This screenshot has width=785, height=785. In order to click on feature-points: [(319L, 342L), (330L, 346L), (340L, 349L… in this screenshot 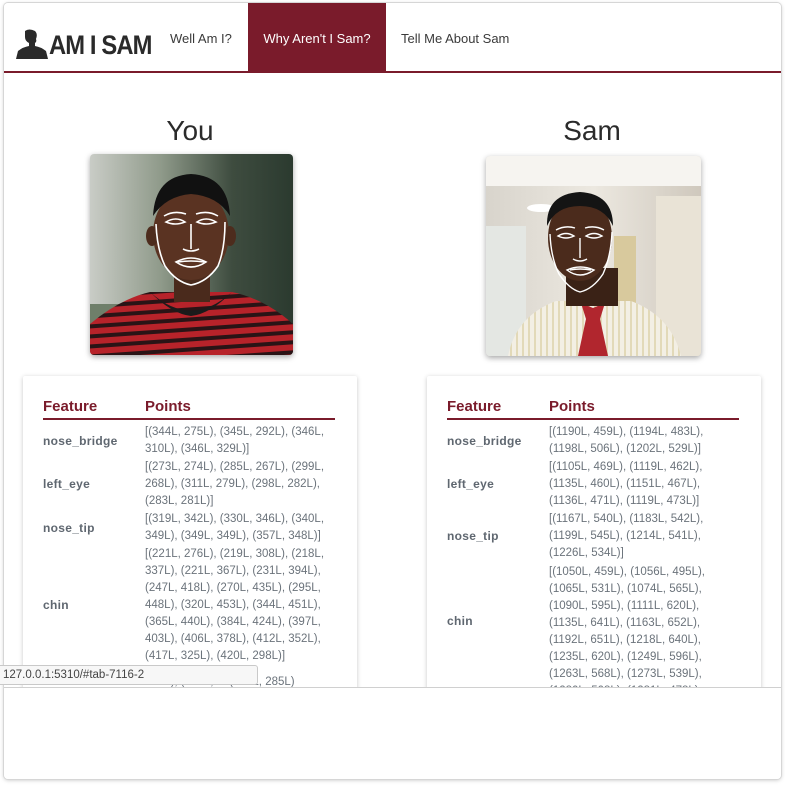, I will do `click(235, 527)`.